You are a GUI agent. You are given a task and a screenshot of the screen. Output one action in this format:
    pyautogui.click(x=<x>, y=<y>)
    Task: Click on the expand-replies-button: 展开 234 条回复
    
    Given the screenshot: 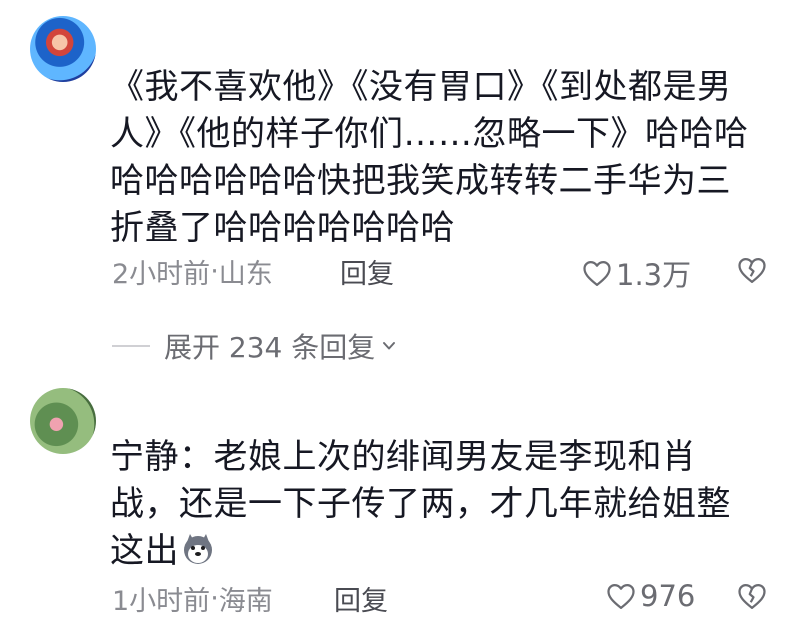 What is the action you would take?
    pyautogui.click(x=255, y=346)
    